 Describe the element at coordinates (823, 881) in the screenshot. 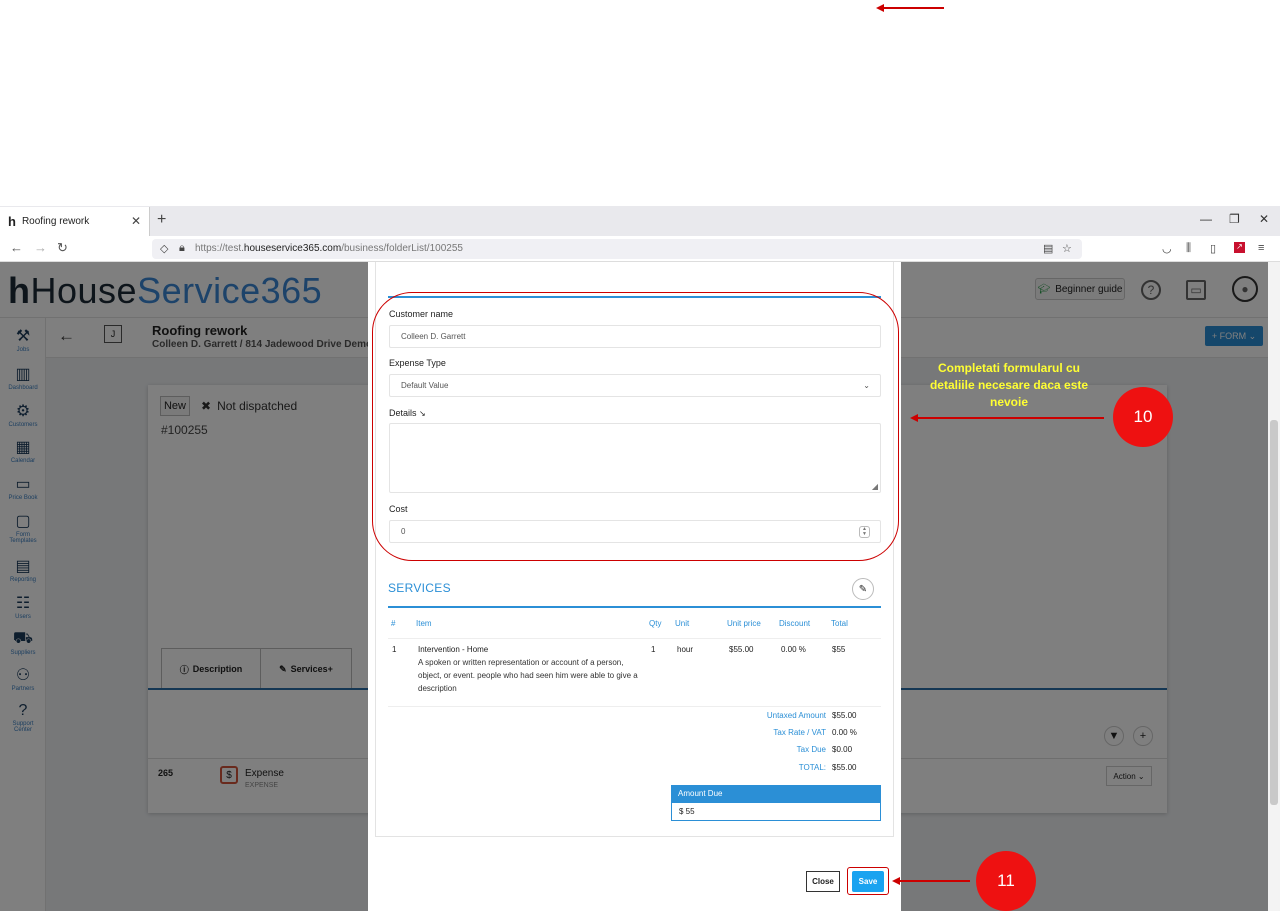

I see `close-button: Close` at that location.